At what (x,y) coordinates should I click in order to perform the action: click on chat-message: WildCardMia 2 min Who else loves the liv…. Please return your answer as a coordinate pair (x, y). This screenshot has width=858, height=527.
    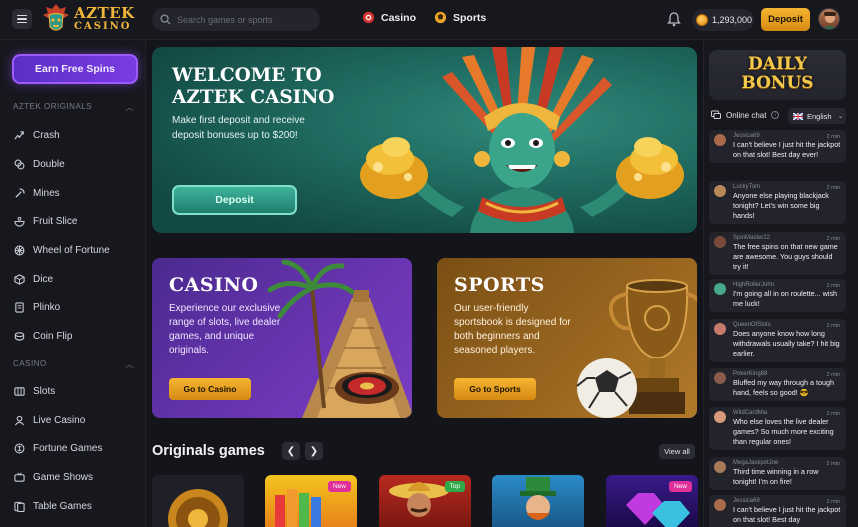
    Looking at the image, I should click on (777, 428).